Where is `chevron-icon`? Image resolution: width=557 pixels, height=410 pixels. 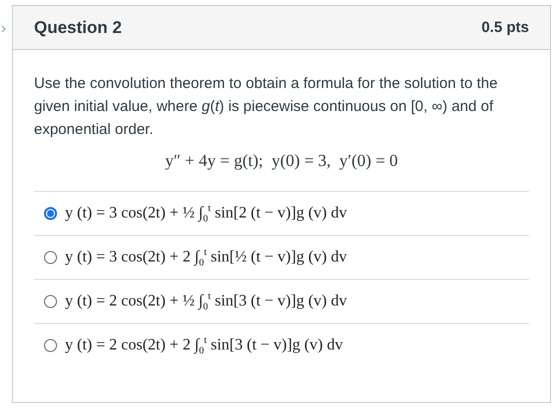
chevron-icon is located at coordinates (4, 29).